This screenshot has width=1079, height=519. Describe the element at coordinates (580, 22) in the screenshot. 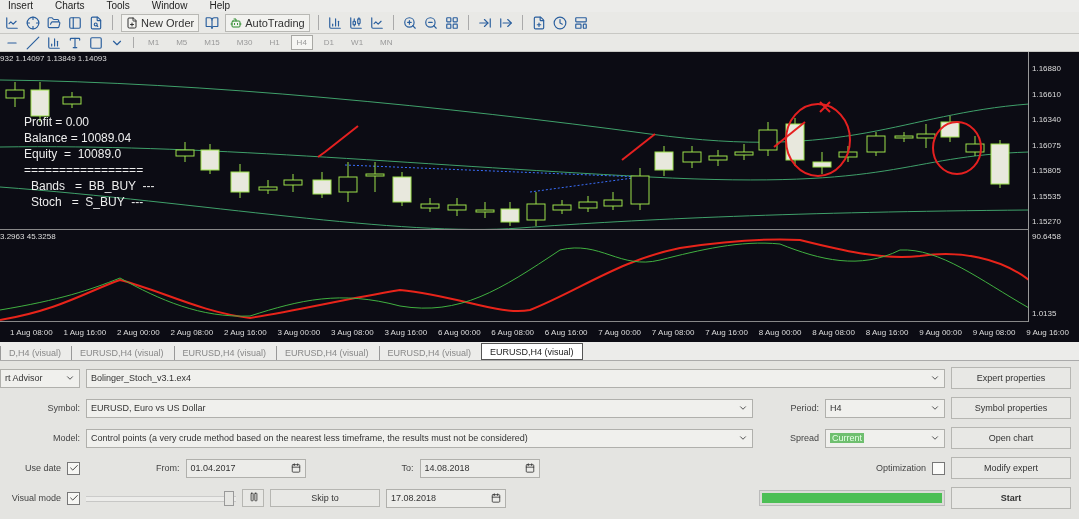

I see `template-icon` at that location.